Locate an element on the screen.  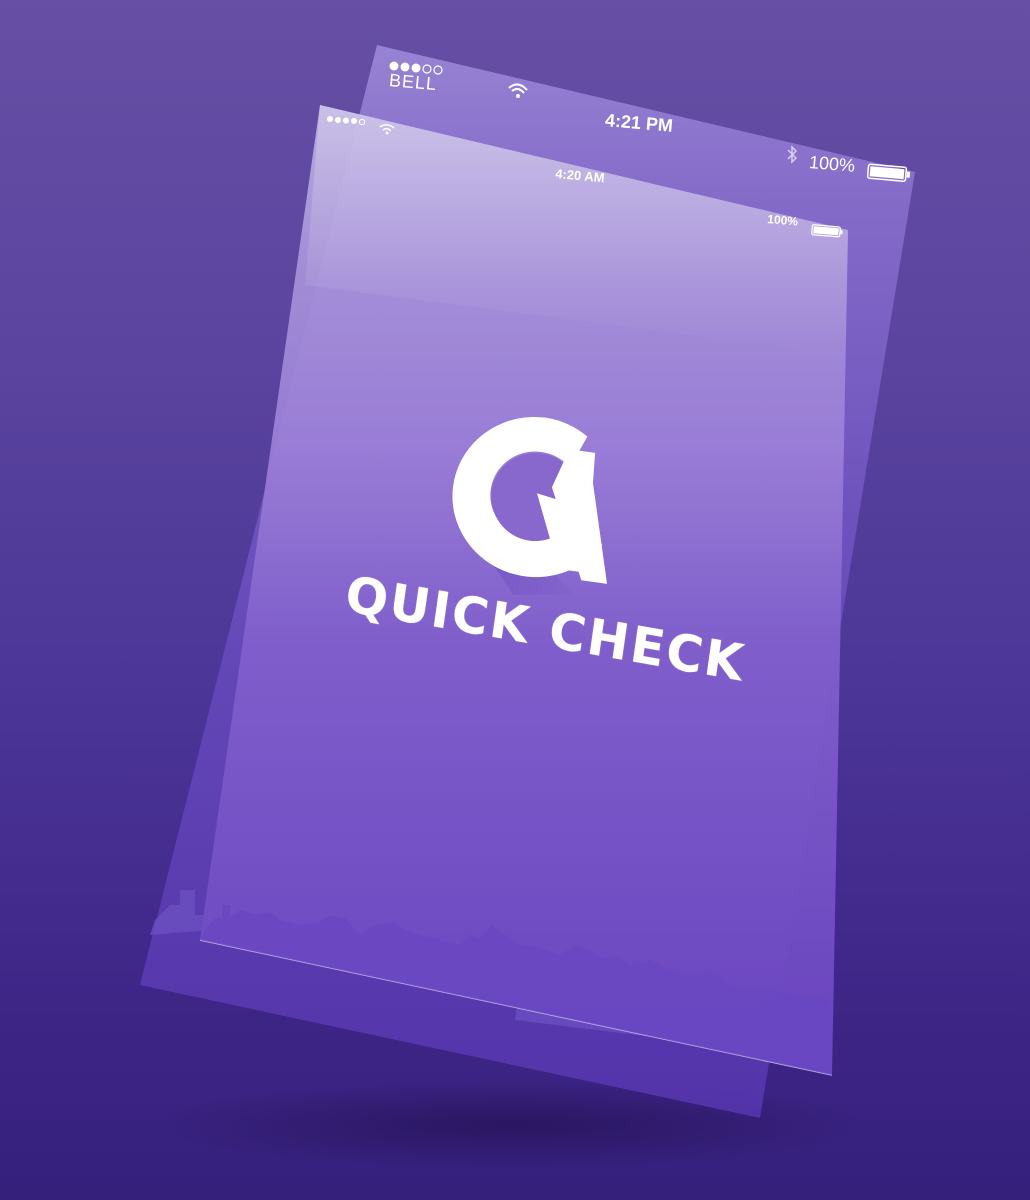
front-signal-dots-icon is located at coordinates (346, 121).